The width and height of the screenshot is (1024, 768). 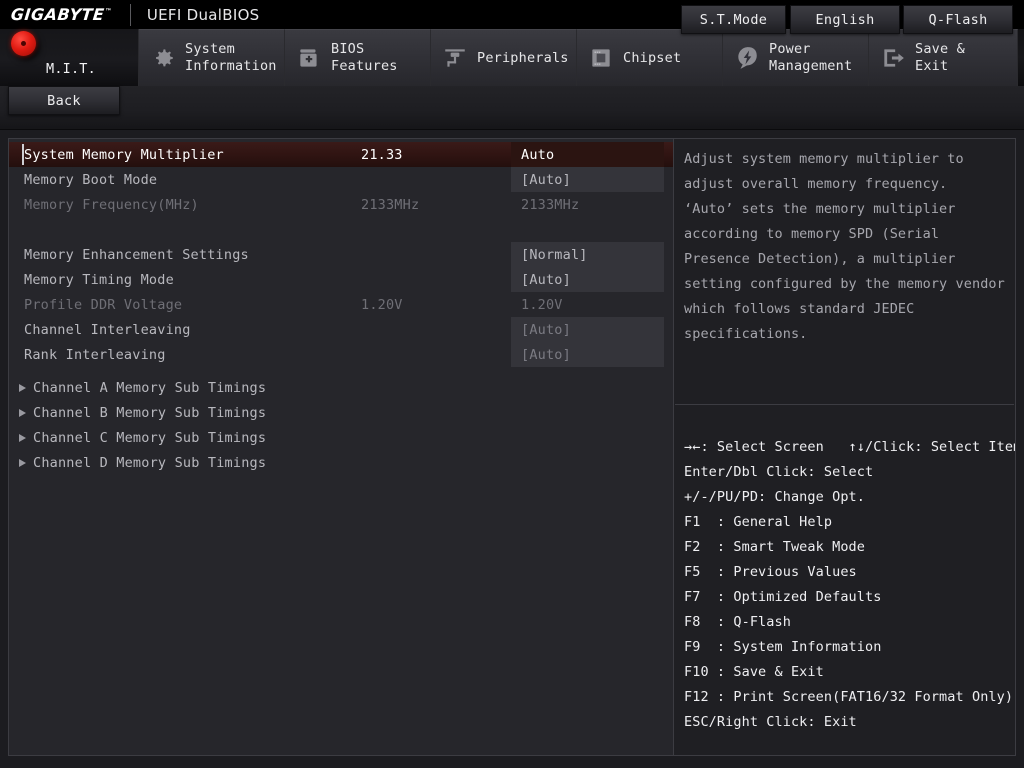 What do you see at coordinates (390, 204) in the screenshot?
I see `setting-current-value: 2133MHz` at bounding box center [390, 204].